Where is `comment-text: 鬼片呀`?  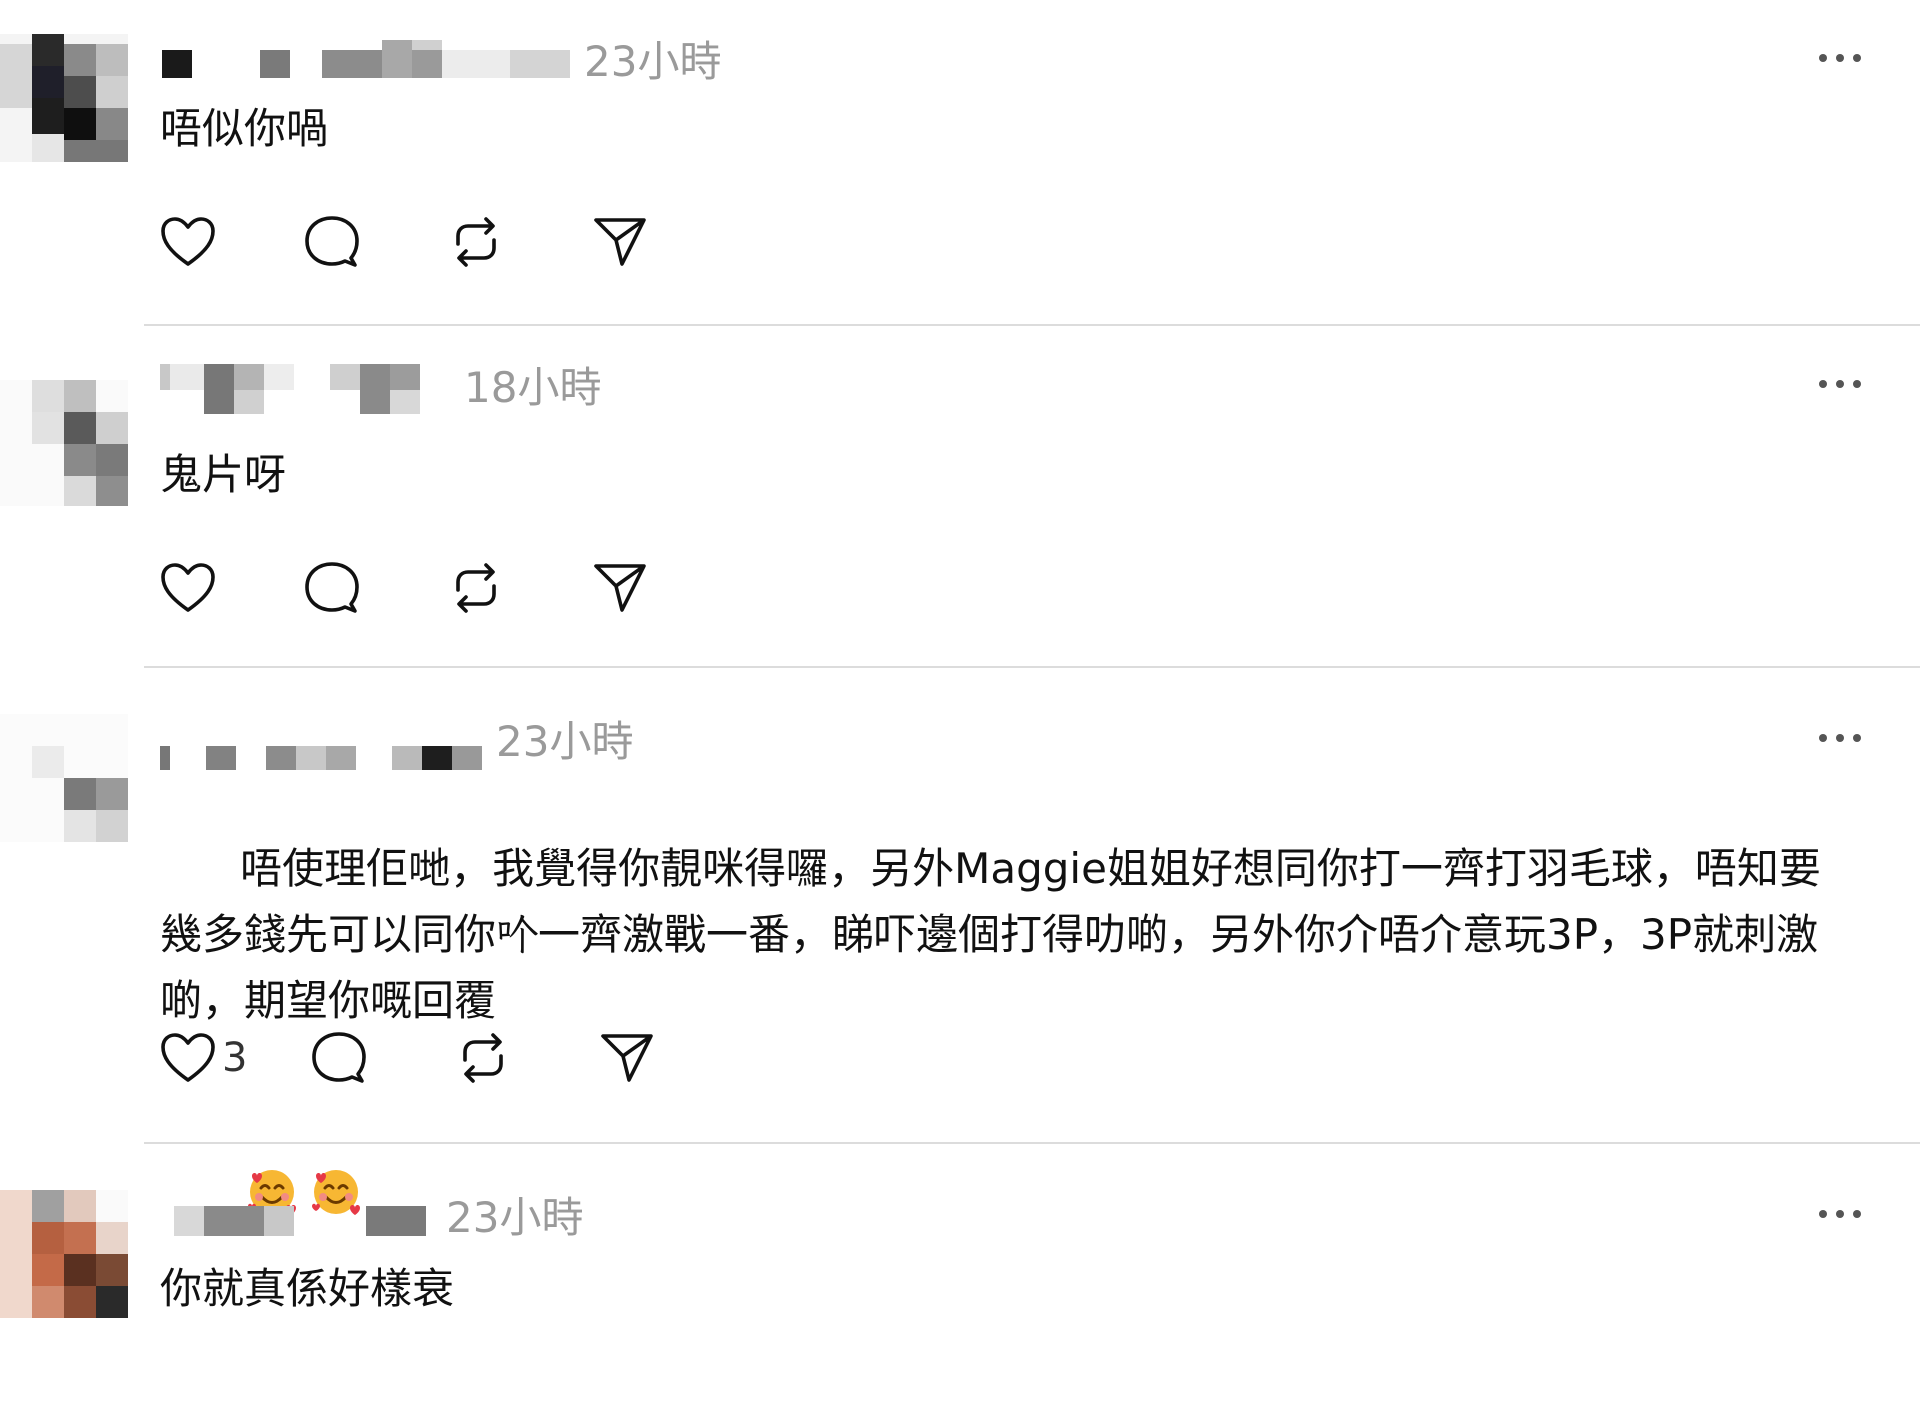 comment-text: 鬼片呀 is located at coordinates (223, 474).